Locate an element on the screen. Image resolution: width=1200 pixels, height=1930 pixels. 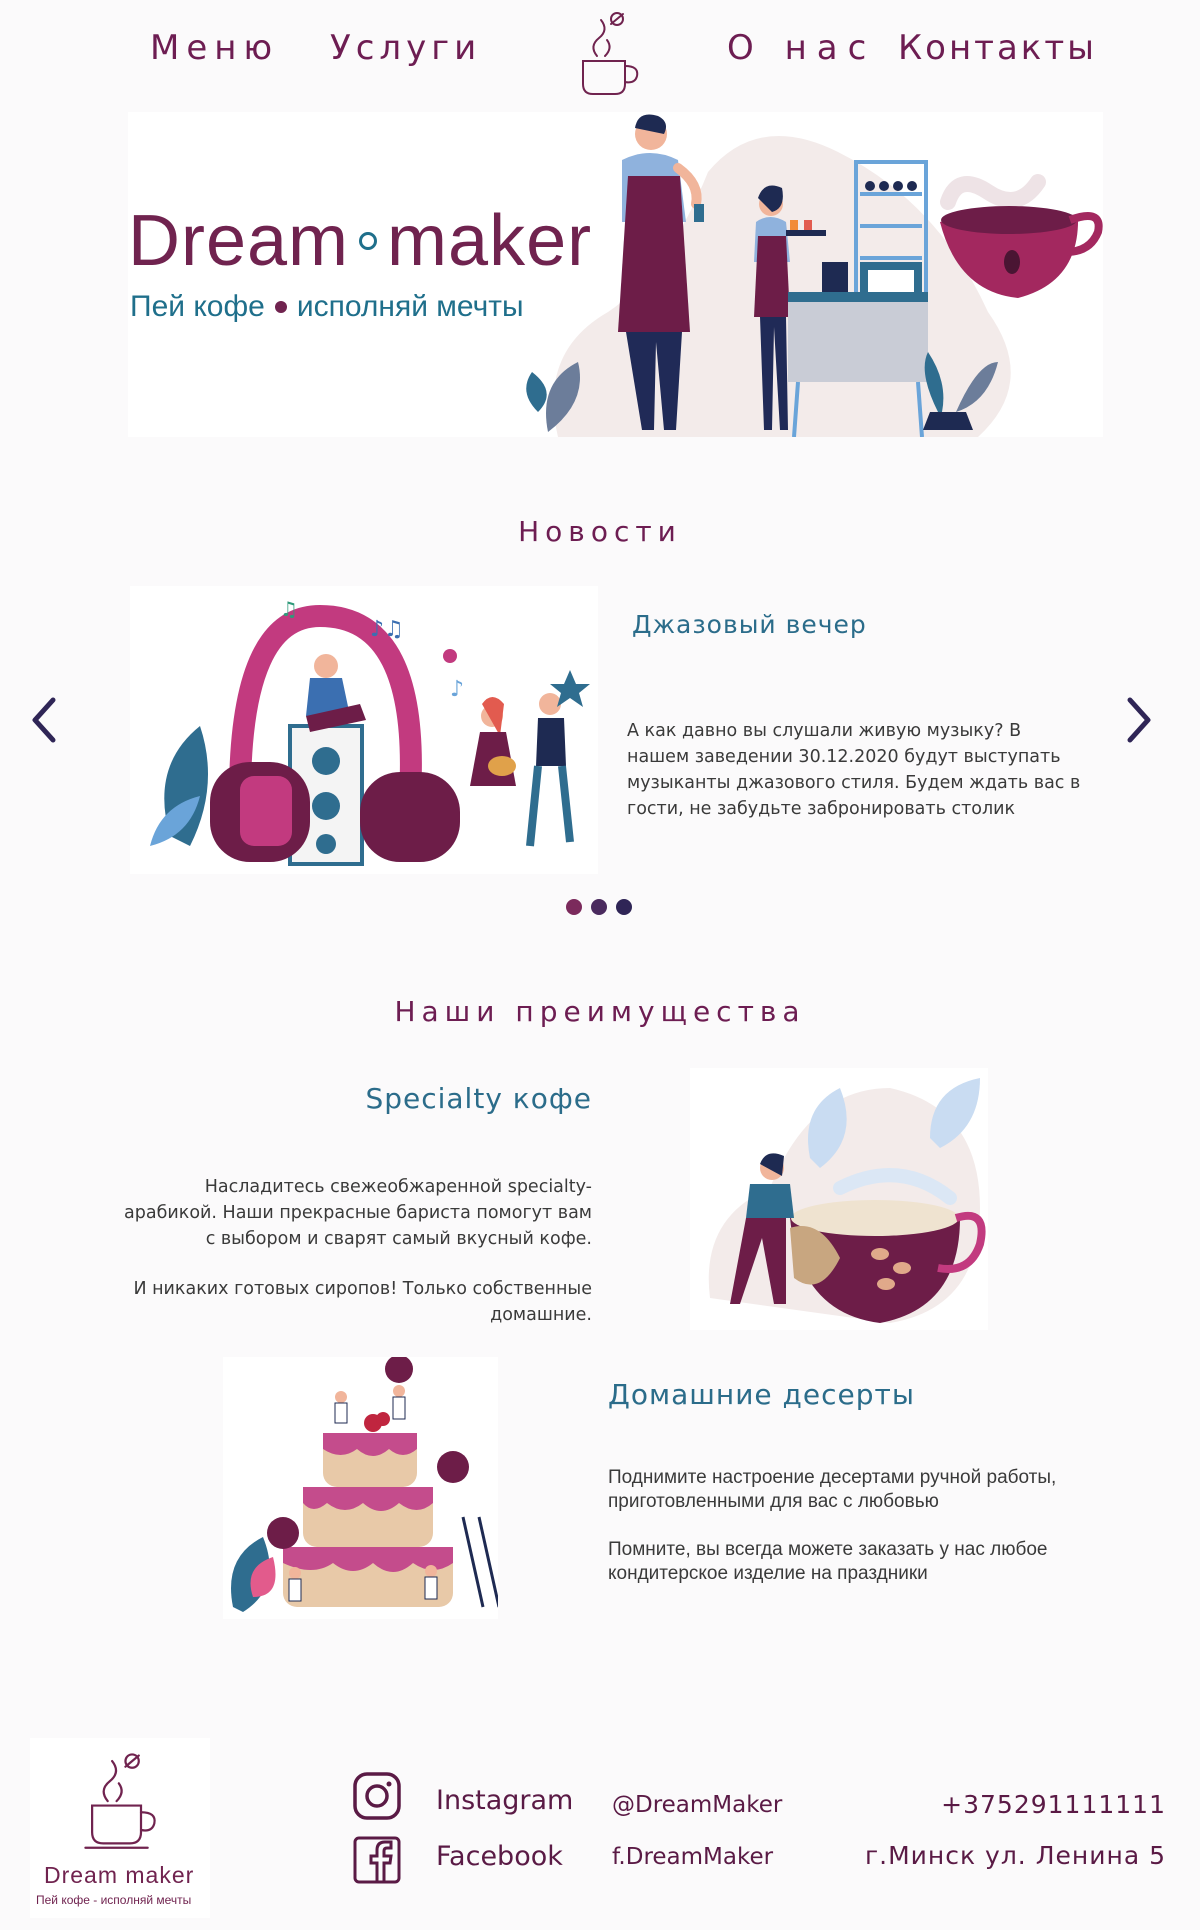
nav-menu: Меню is located at coordinates (214, 48).